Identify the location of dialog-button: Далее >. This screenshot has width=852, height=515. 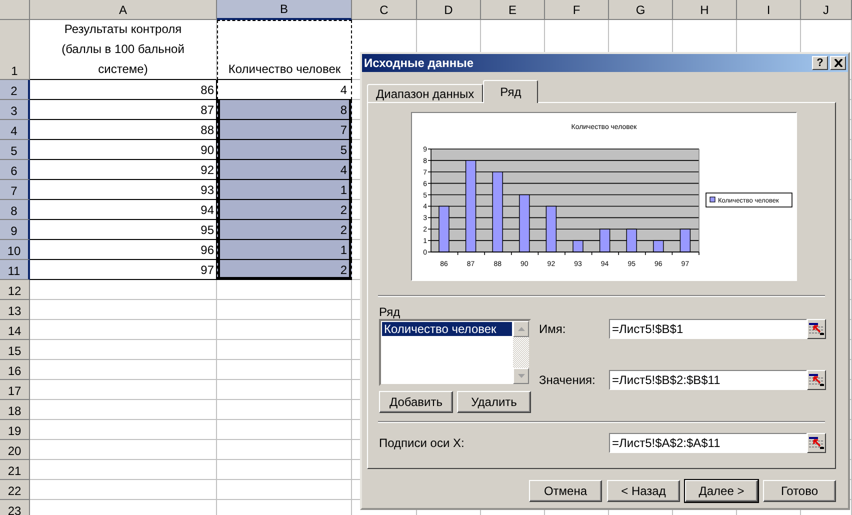
(721, 491).